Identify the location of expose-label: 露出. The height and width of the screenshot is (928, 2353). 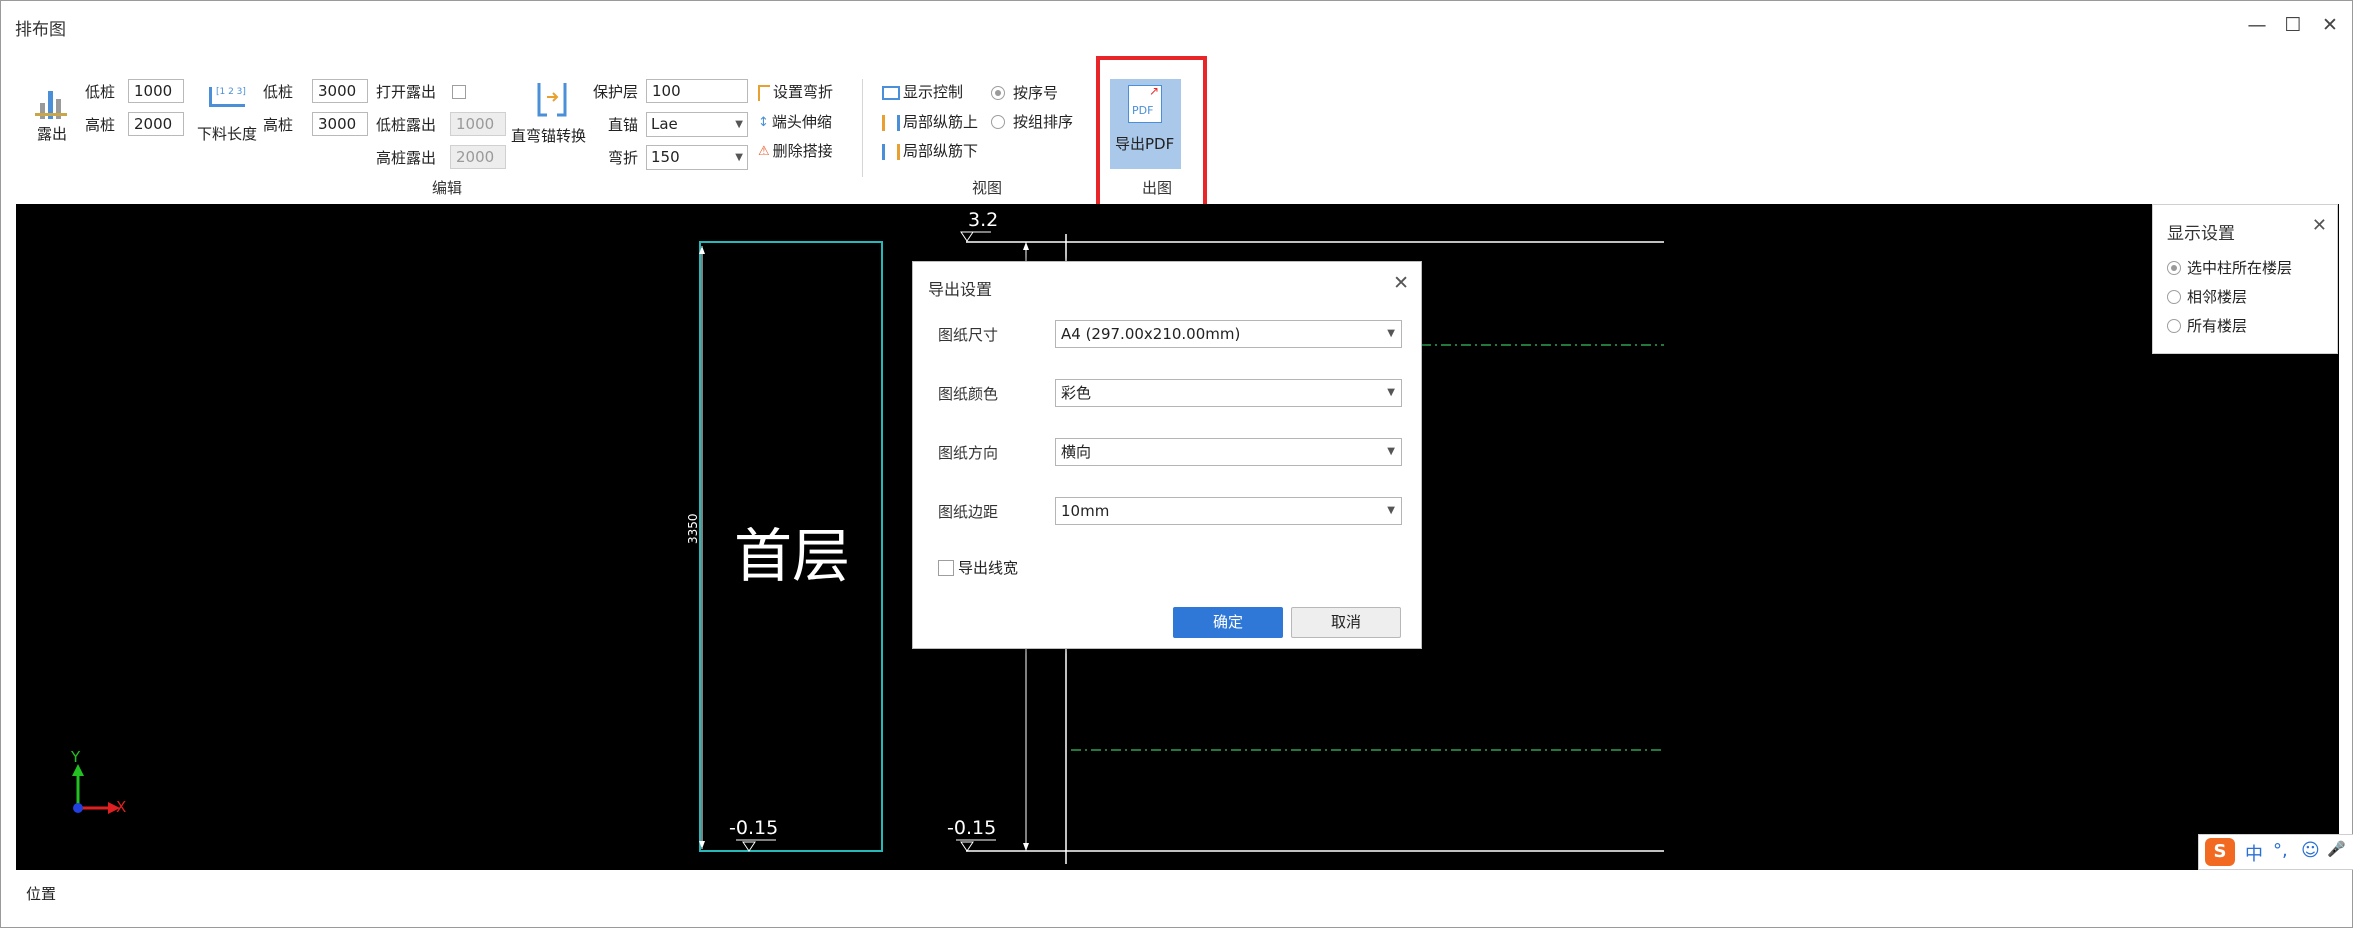
(52, 134).